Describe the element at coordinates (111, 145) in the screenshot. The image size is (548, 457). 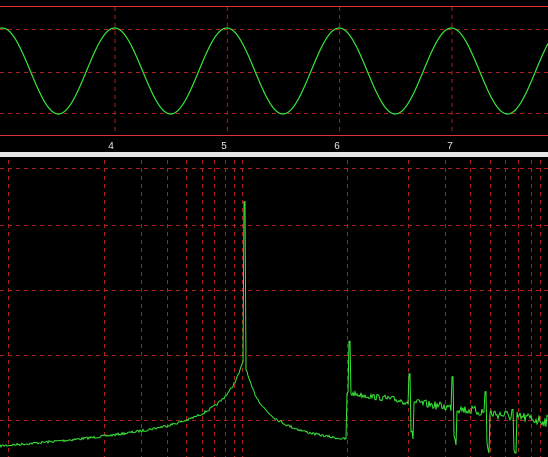
I see `time-tick-label: 4` at that location.